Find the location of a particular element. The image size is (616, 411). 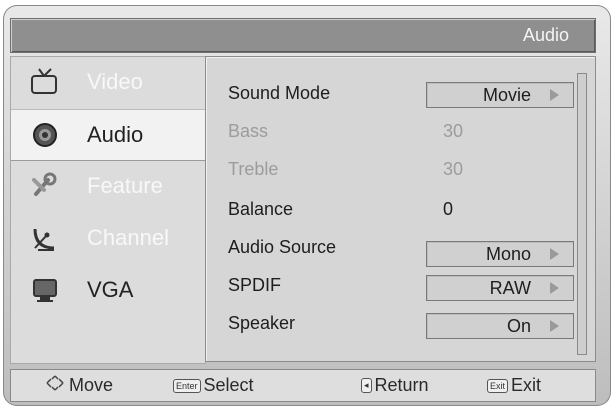

page-title: Audio is located at coordinates (545, 35).